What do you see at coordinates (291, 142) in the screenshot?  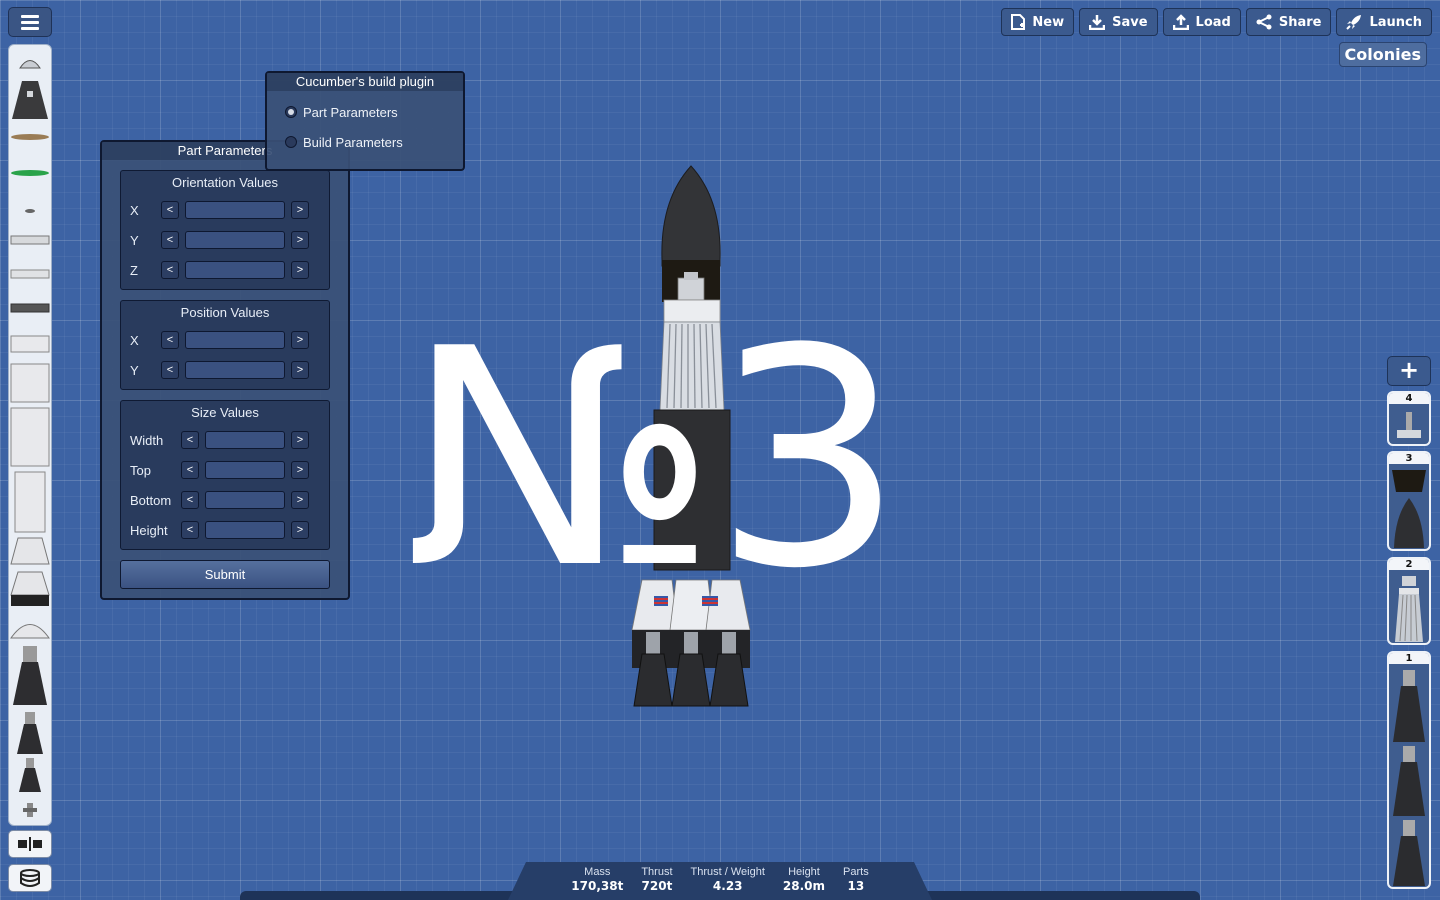 I see `radio-unselected-icon` at bounding box center [291, 142].